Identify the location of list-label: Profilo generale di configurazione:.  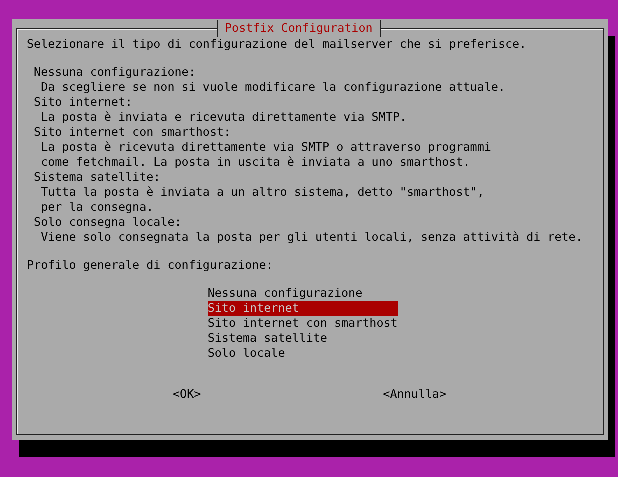
(150, 265).